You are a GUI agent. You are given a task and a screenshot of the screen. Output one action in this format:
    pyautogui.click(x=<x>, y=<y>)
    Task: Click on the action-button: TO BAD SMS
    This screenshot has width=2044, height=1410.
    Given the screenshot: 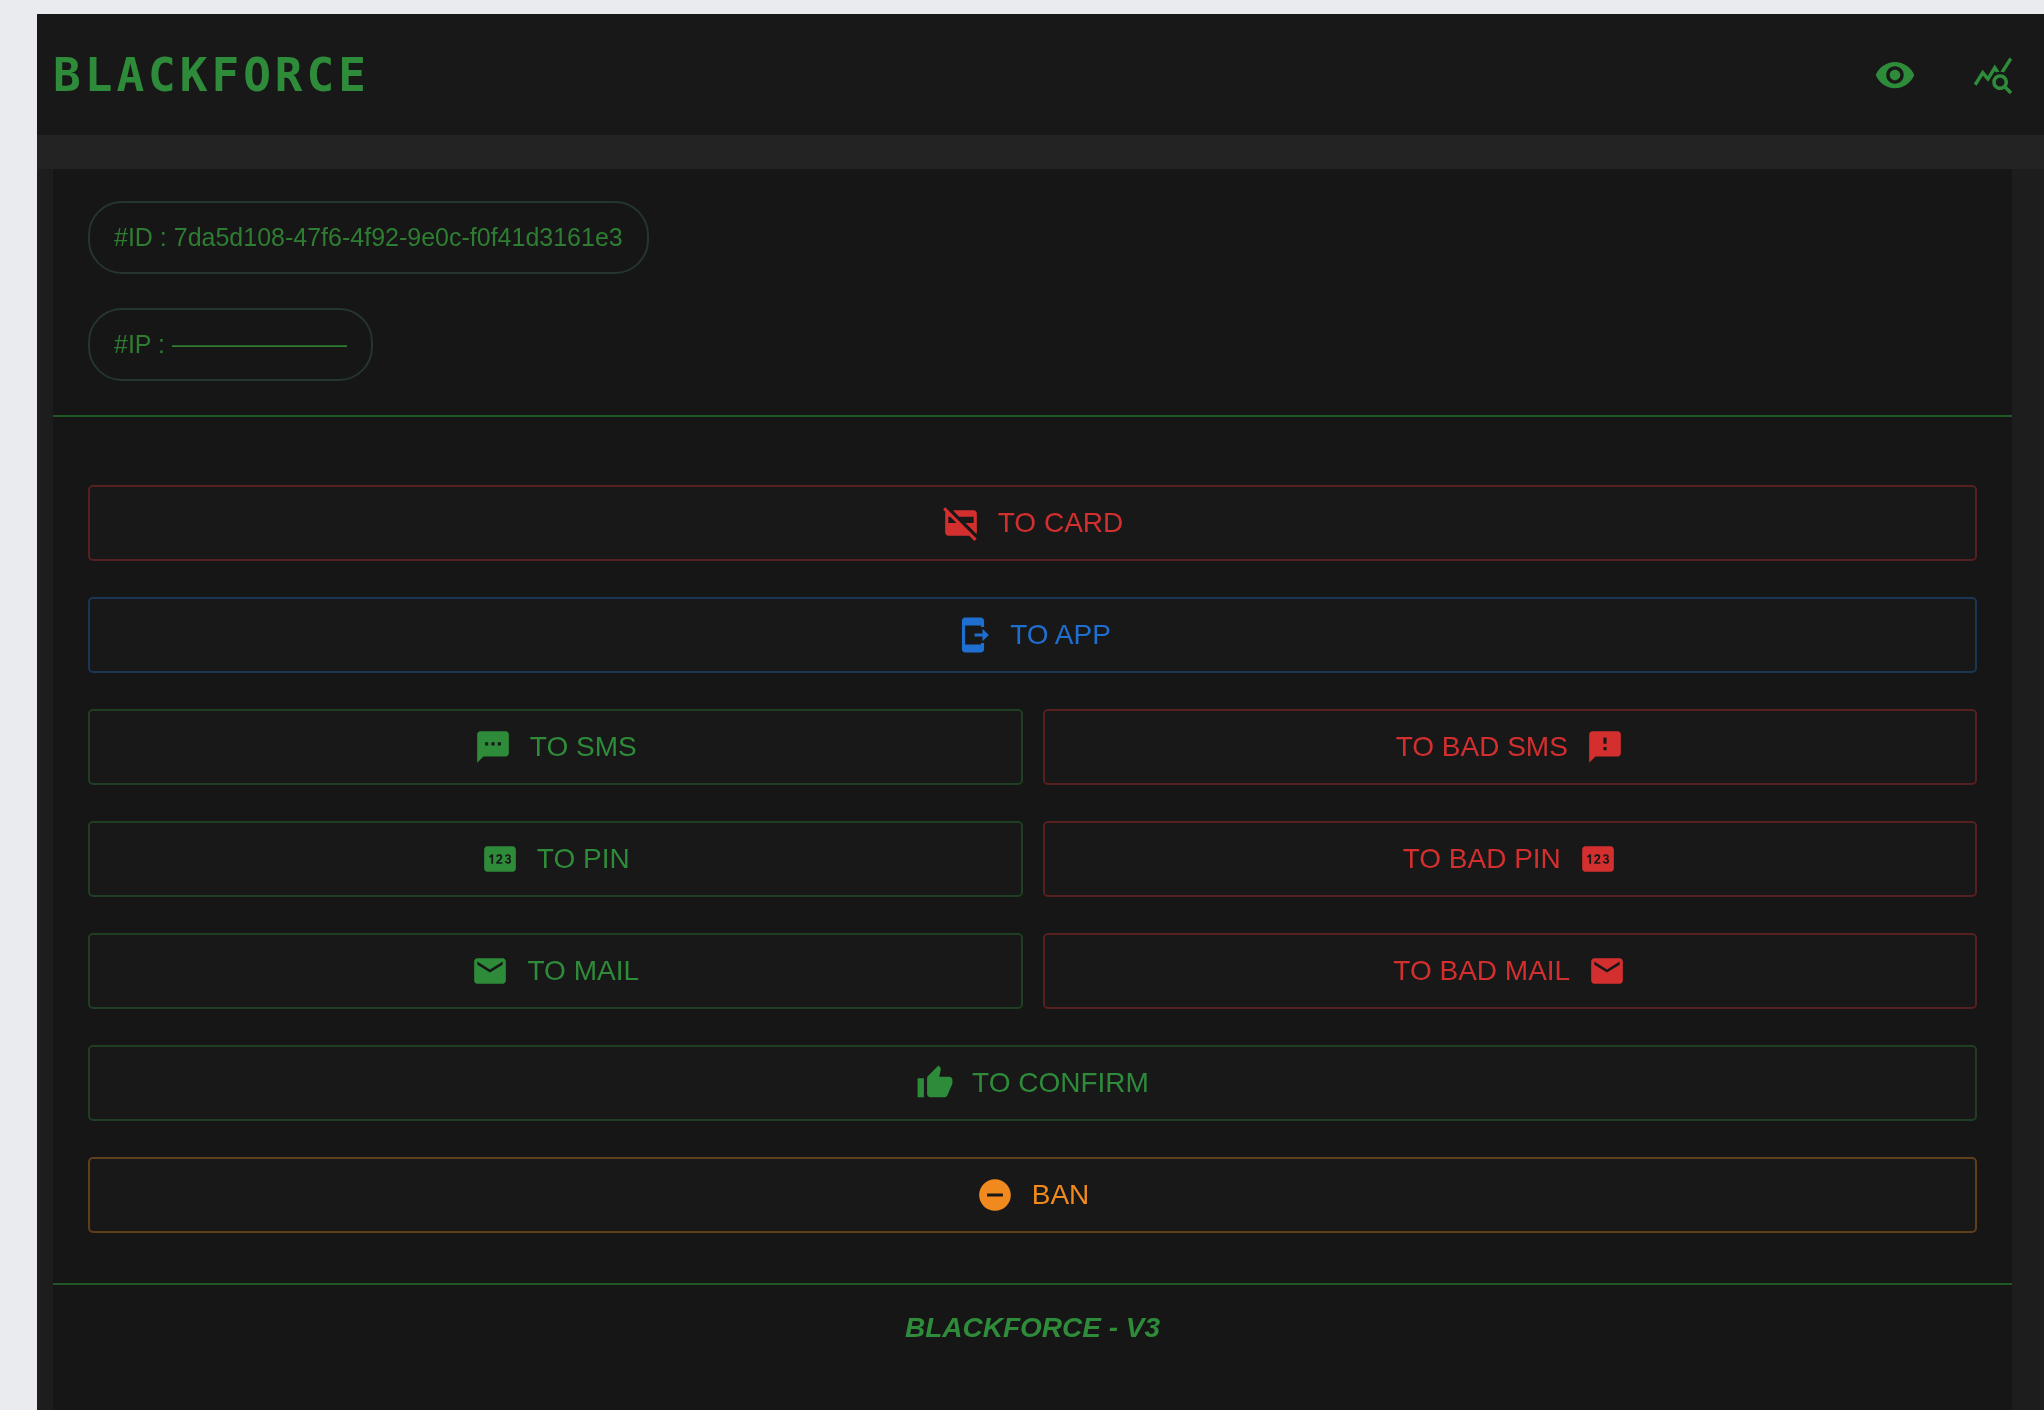 What is the action you would take?
    pyautogui.click(x=1509, y=747)
    